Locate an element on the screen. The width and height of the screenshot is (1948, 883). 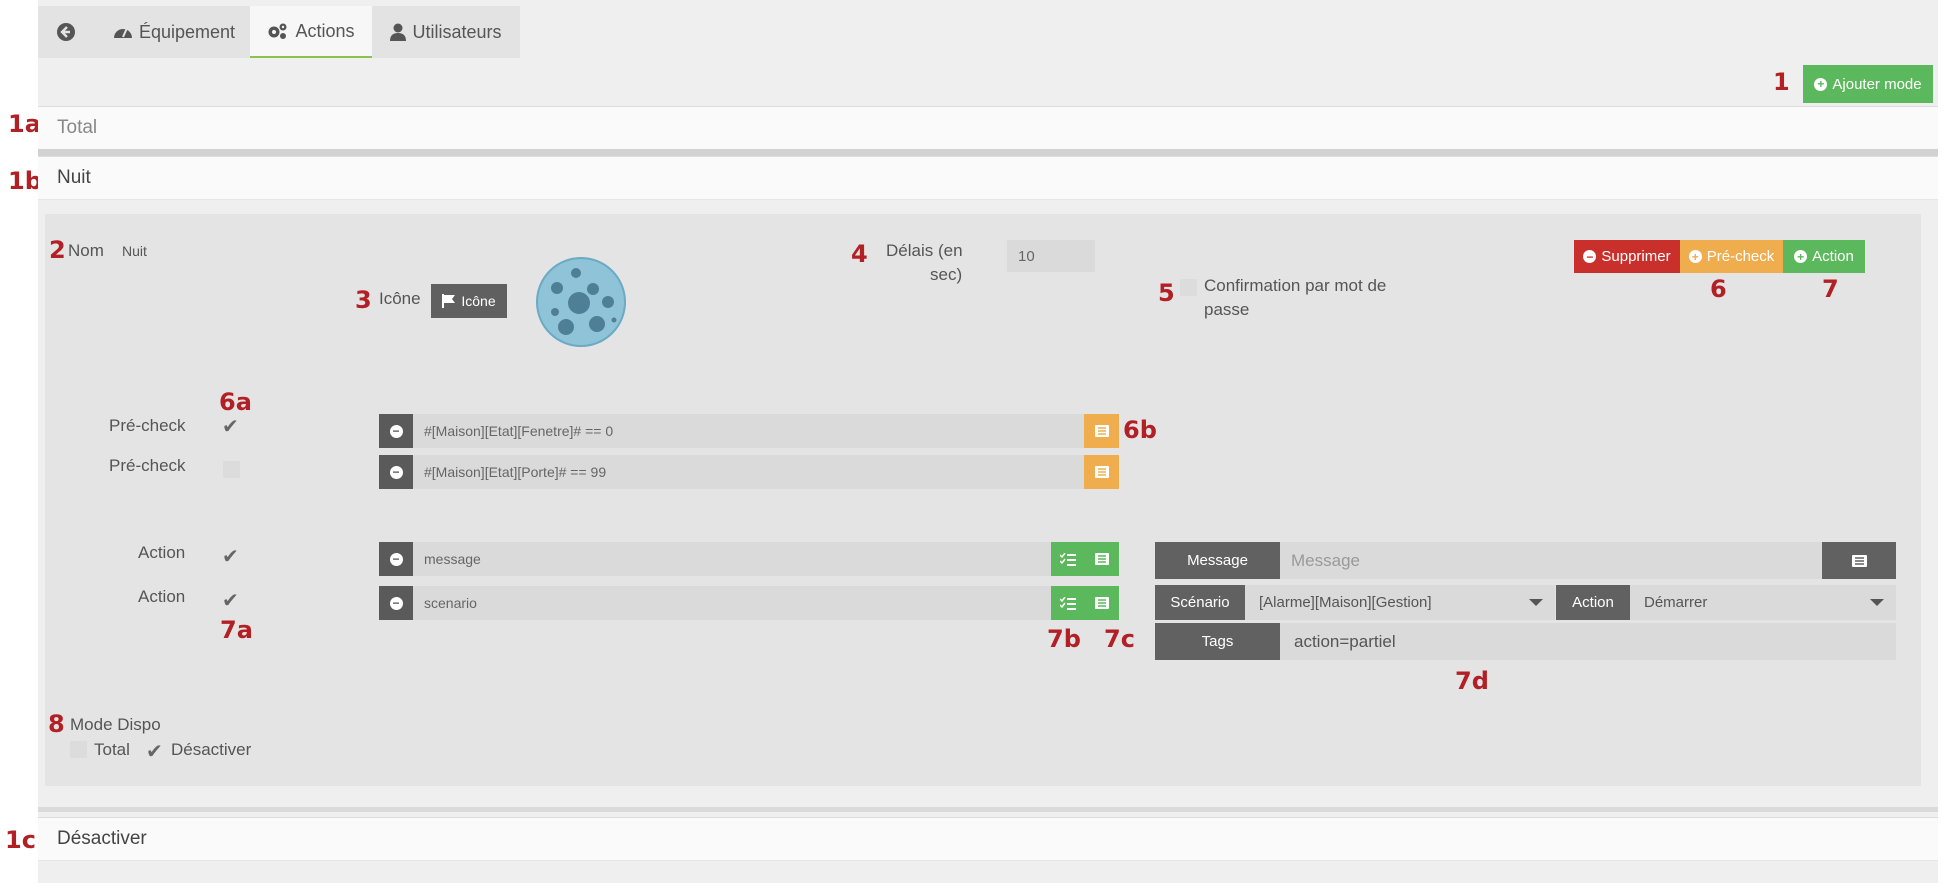
panel-total: Total is located at coordinates (988, 128).